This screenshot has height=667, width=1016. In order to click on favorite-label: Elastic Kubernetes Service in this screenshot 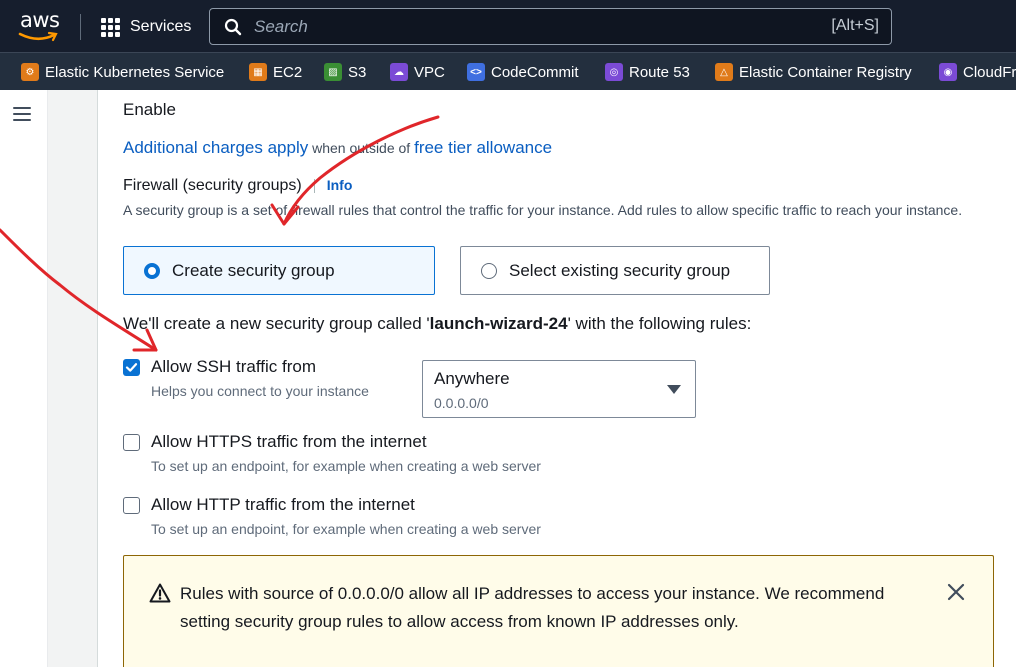, I will do `click(135, 72)`.